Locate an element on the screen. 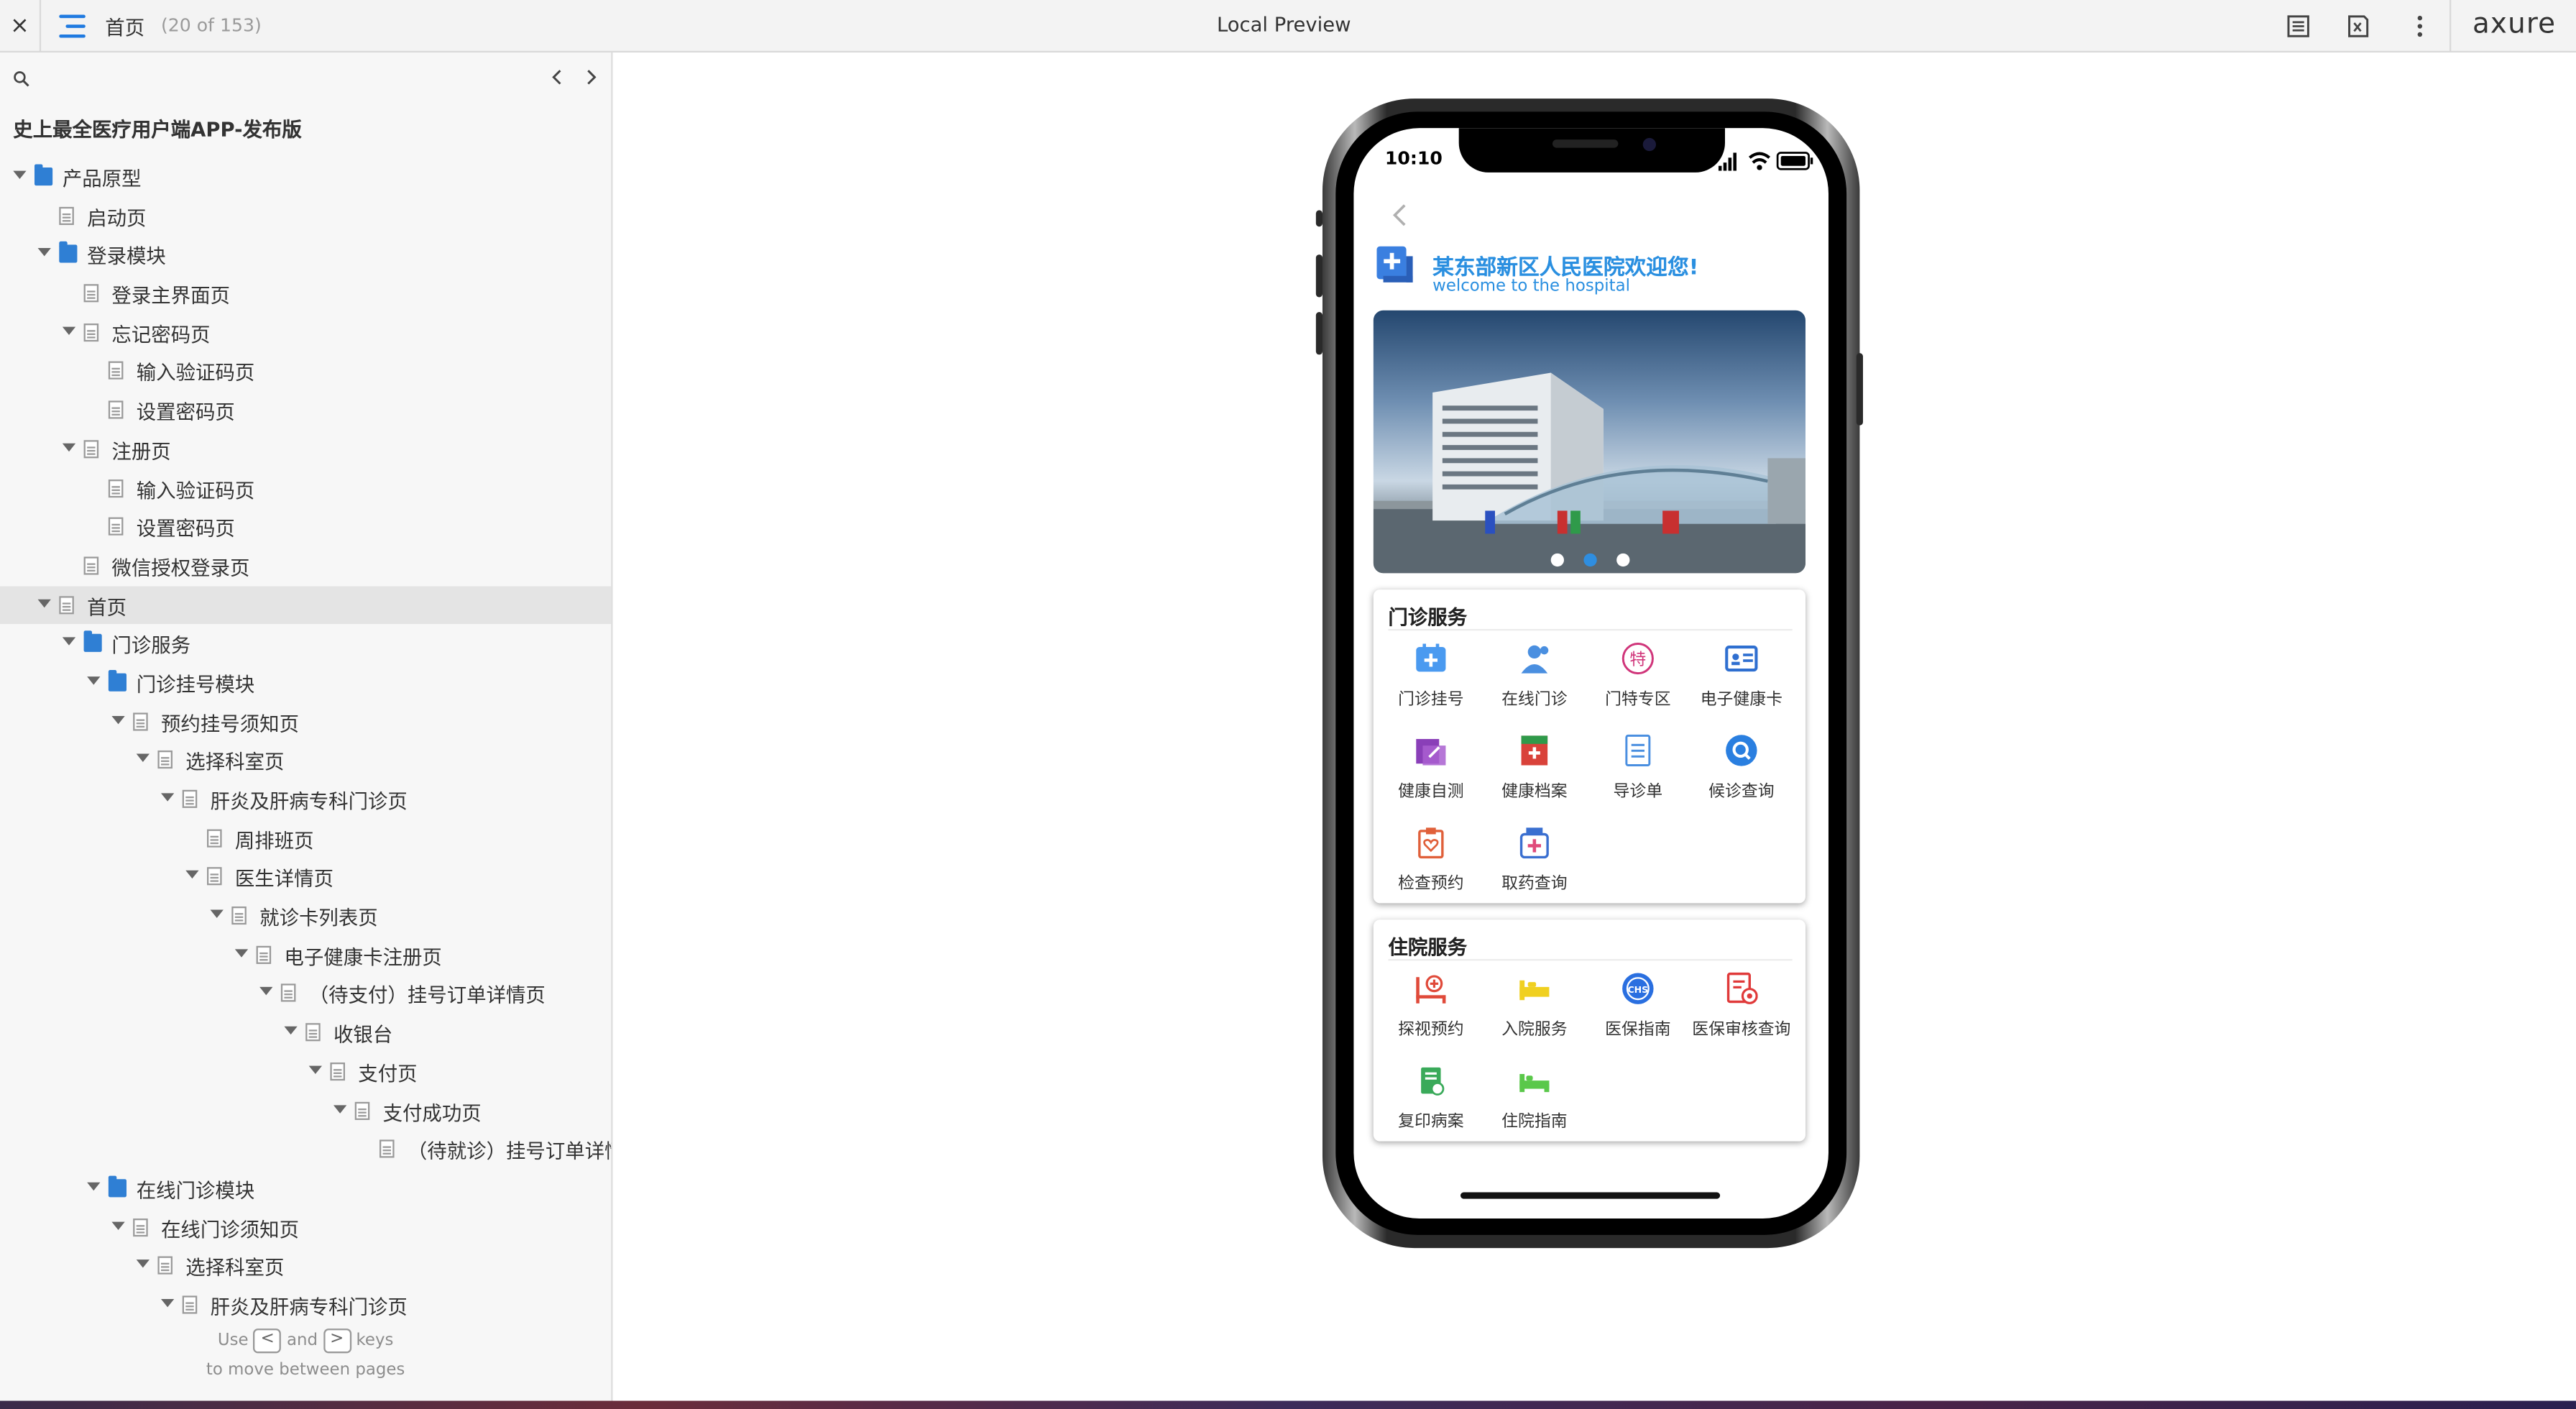 The image size is (2576, 1409). sitemap-item-label: 周排班页 is located at coordinates (274, 840).